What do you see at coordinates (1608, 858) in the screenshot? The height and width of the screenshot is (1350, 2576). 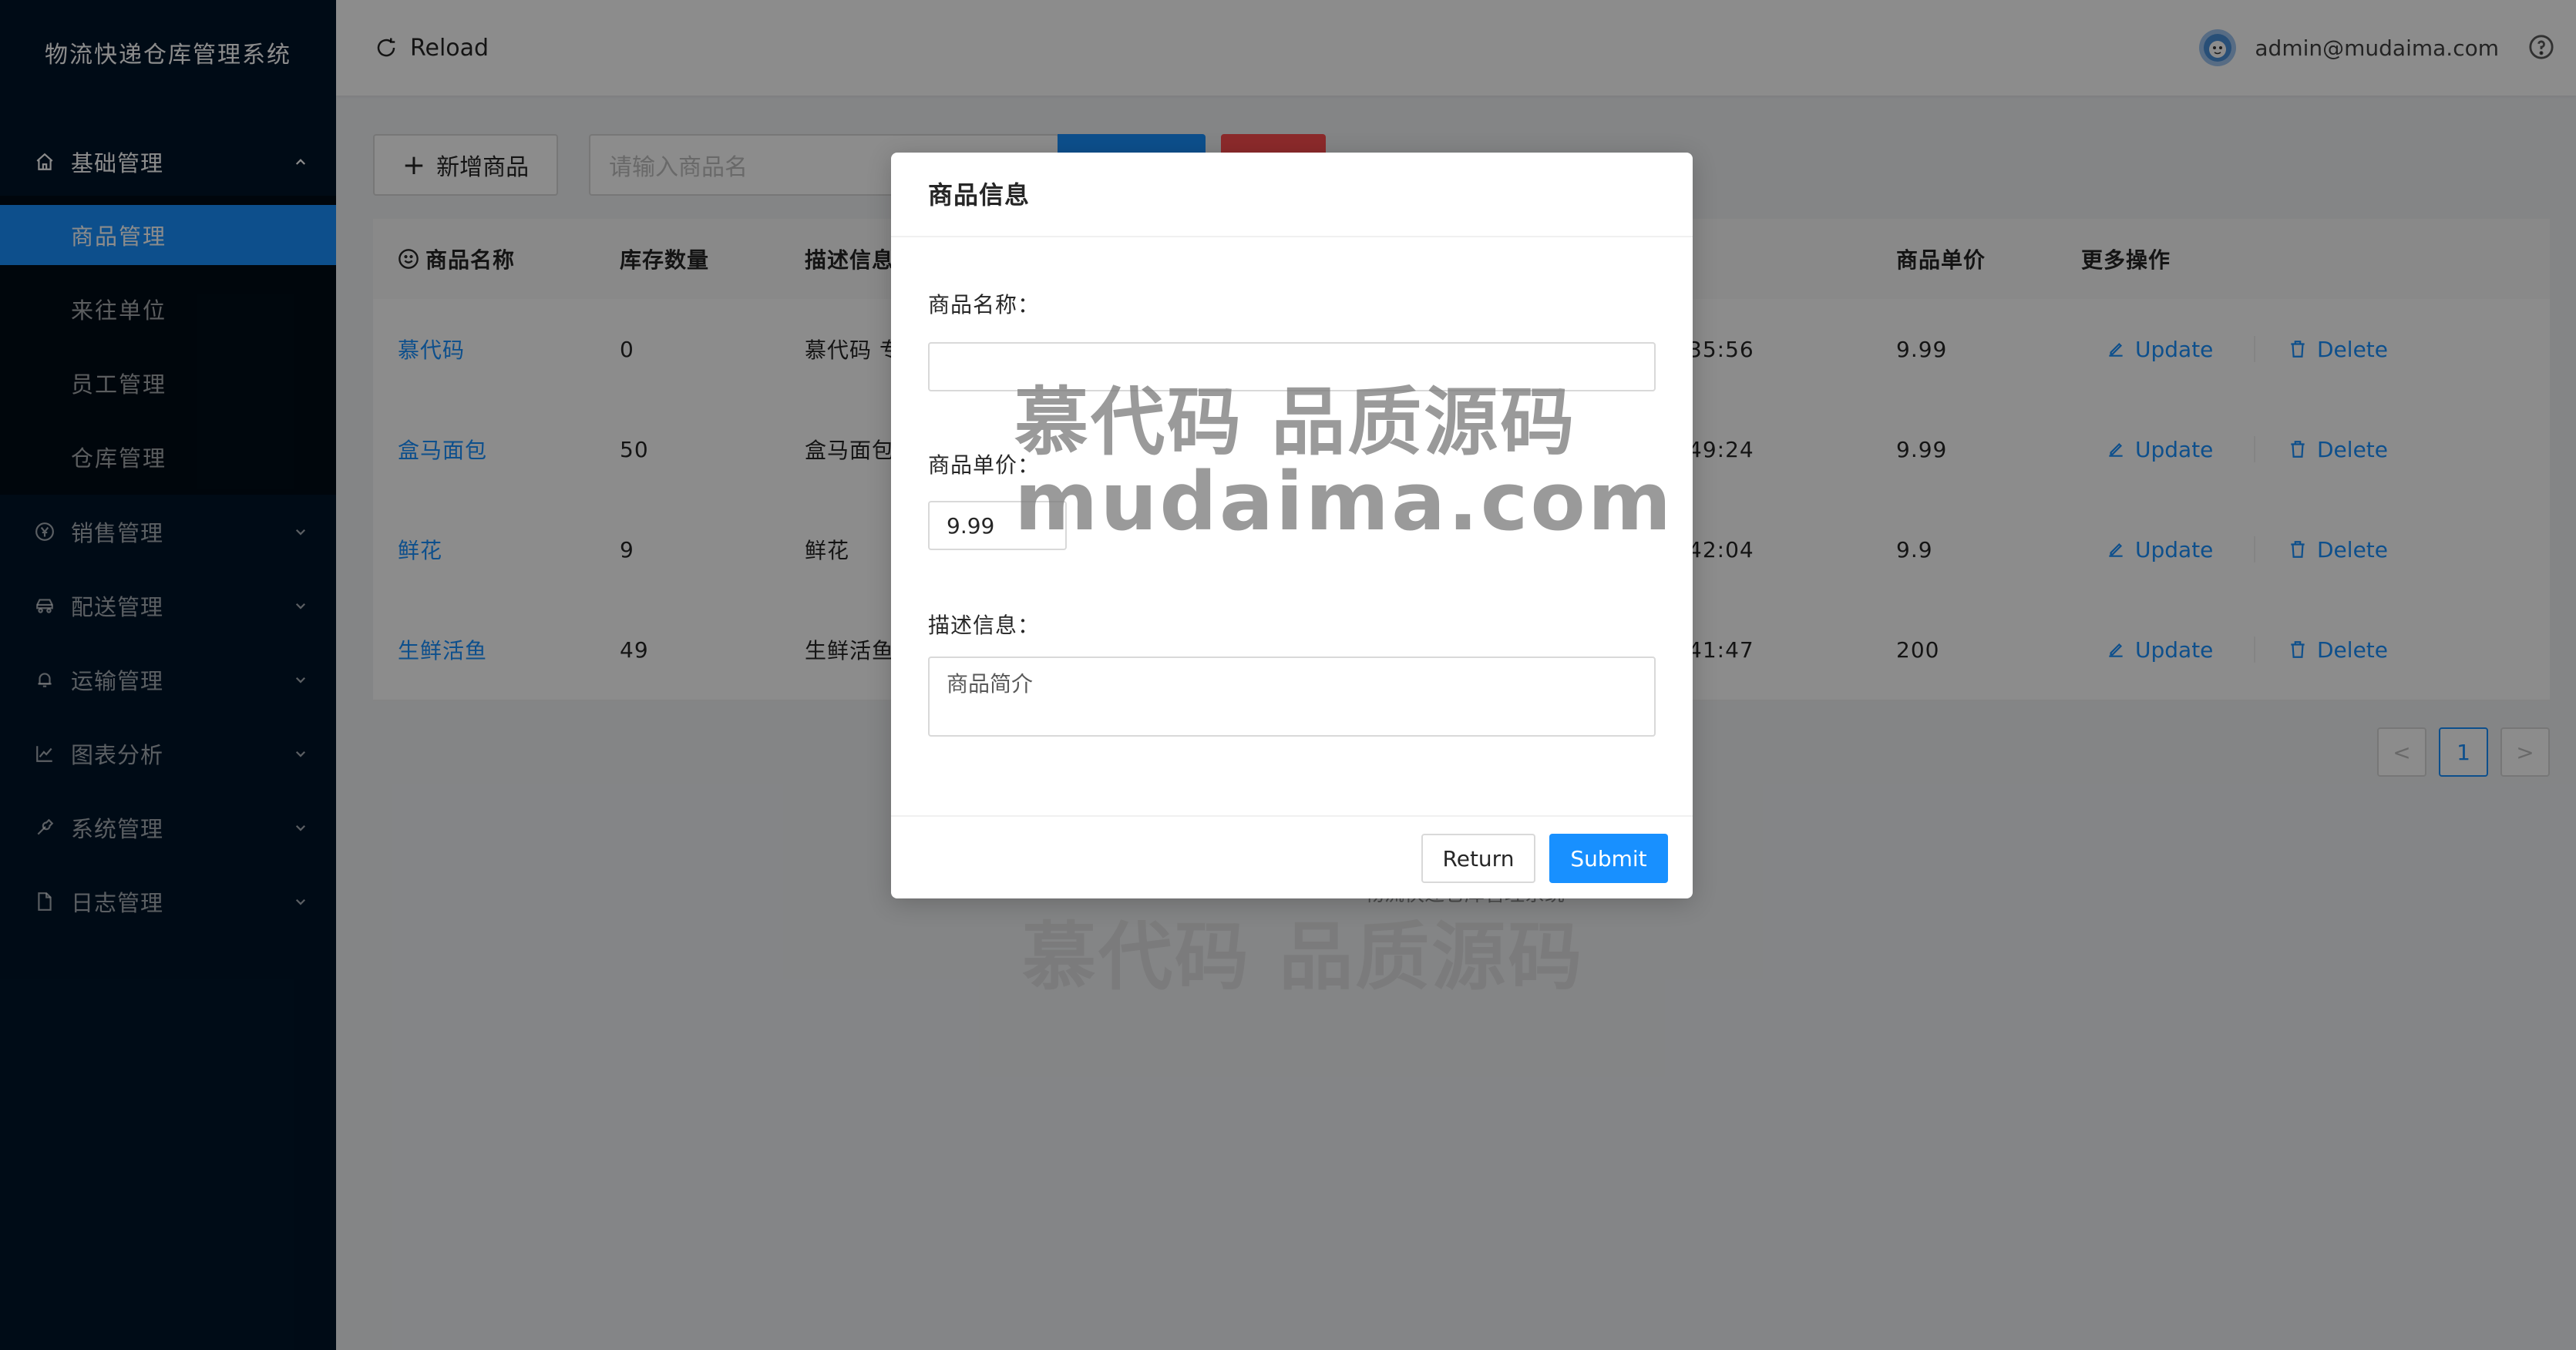 I see `submit-button: Submit` at bounding box center [1608, 858].